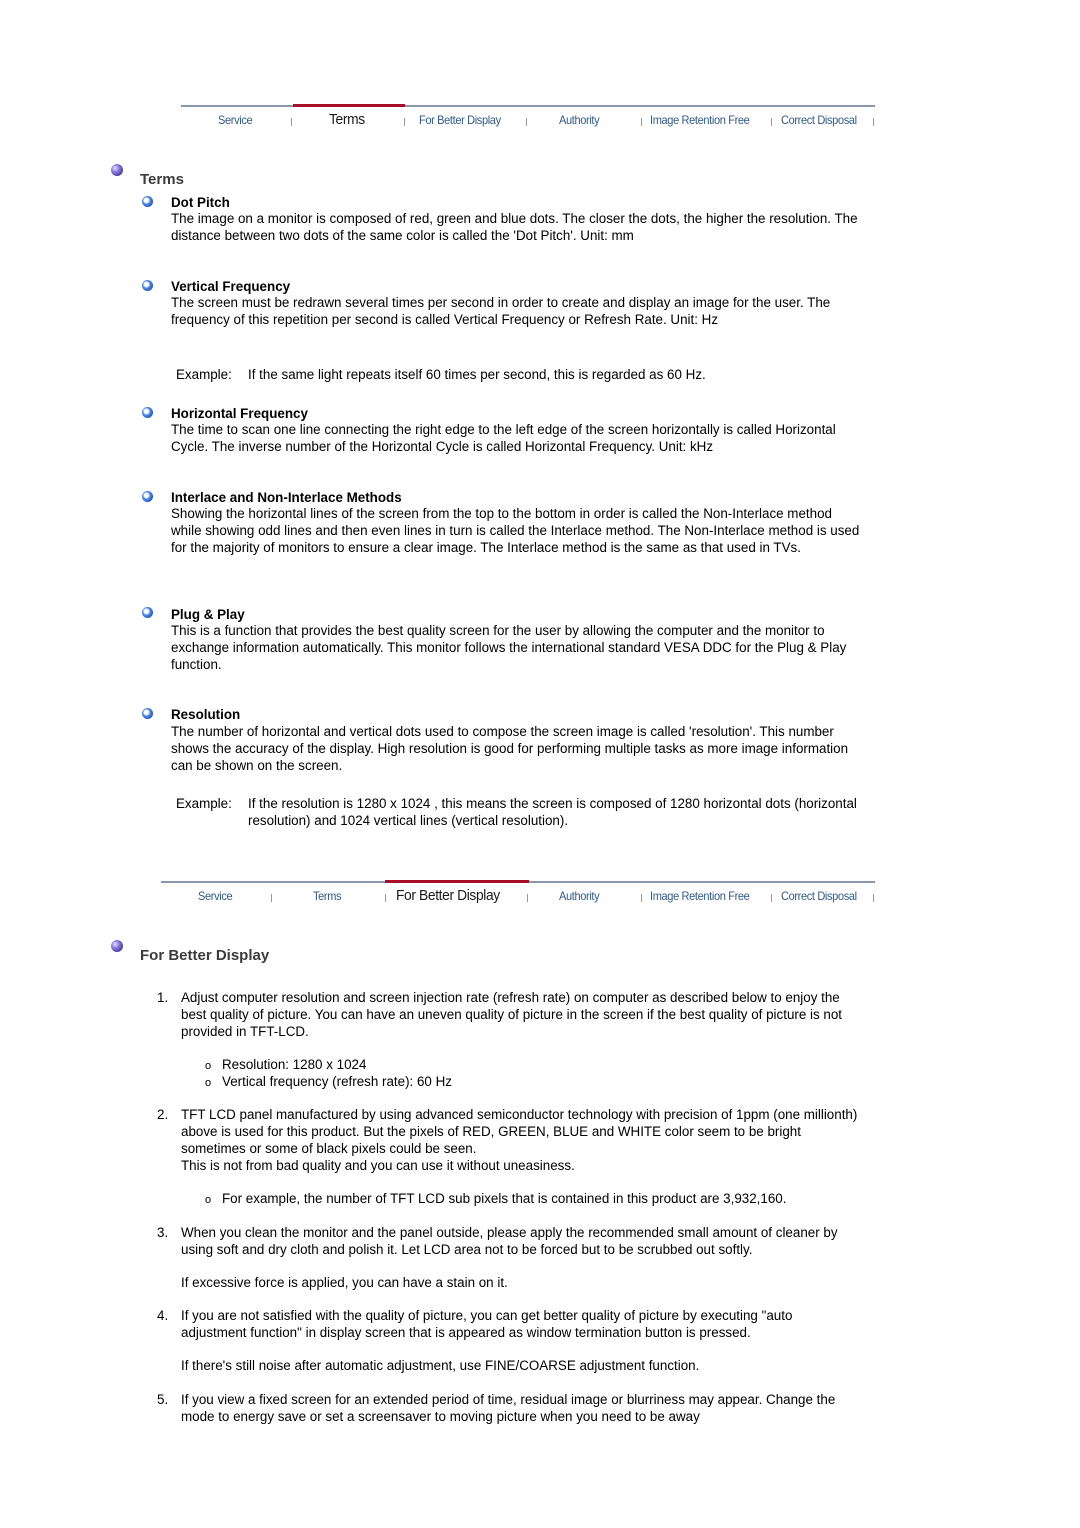 The width and height of the screenshot is (1080, 1528). I want to click on list-number: 3., so click(163, 1232).